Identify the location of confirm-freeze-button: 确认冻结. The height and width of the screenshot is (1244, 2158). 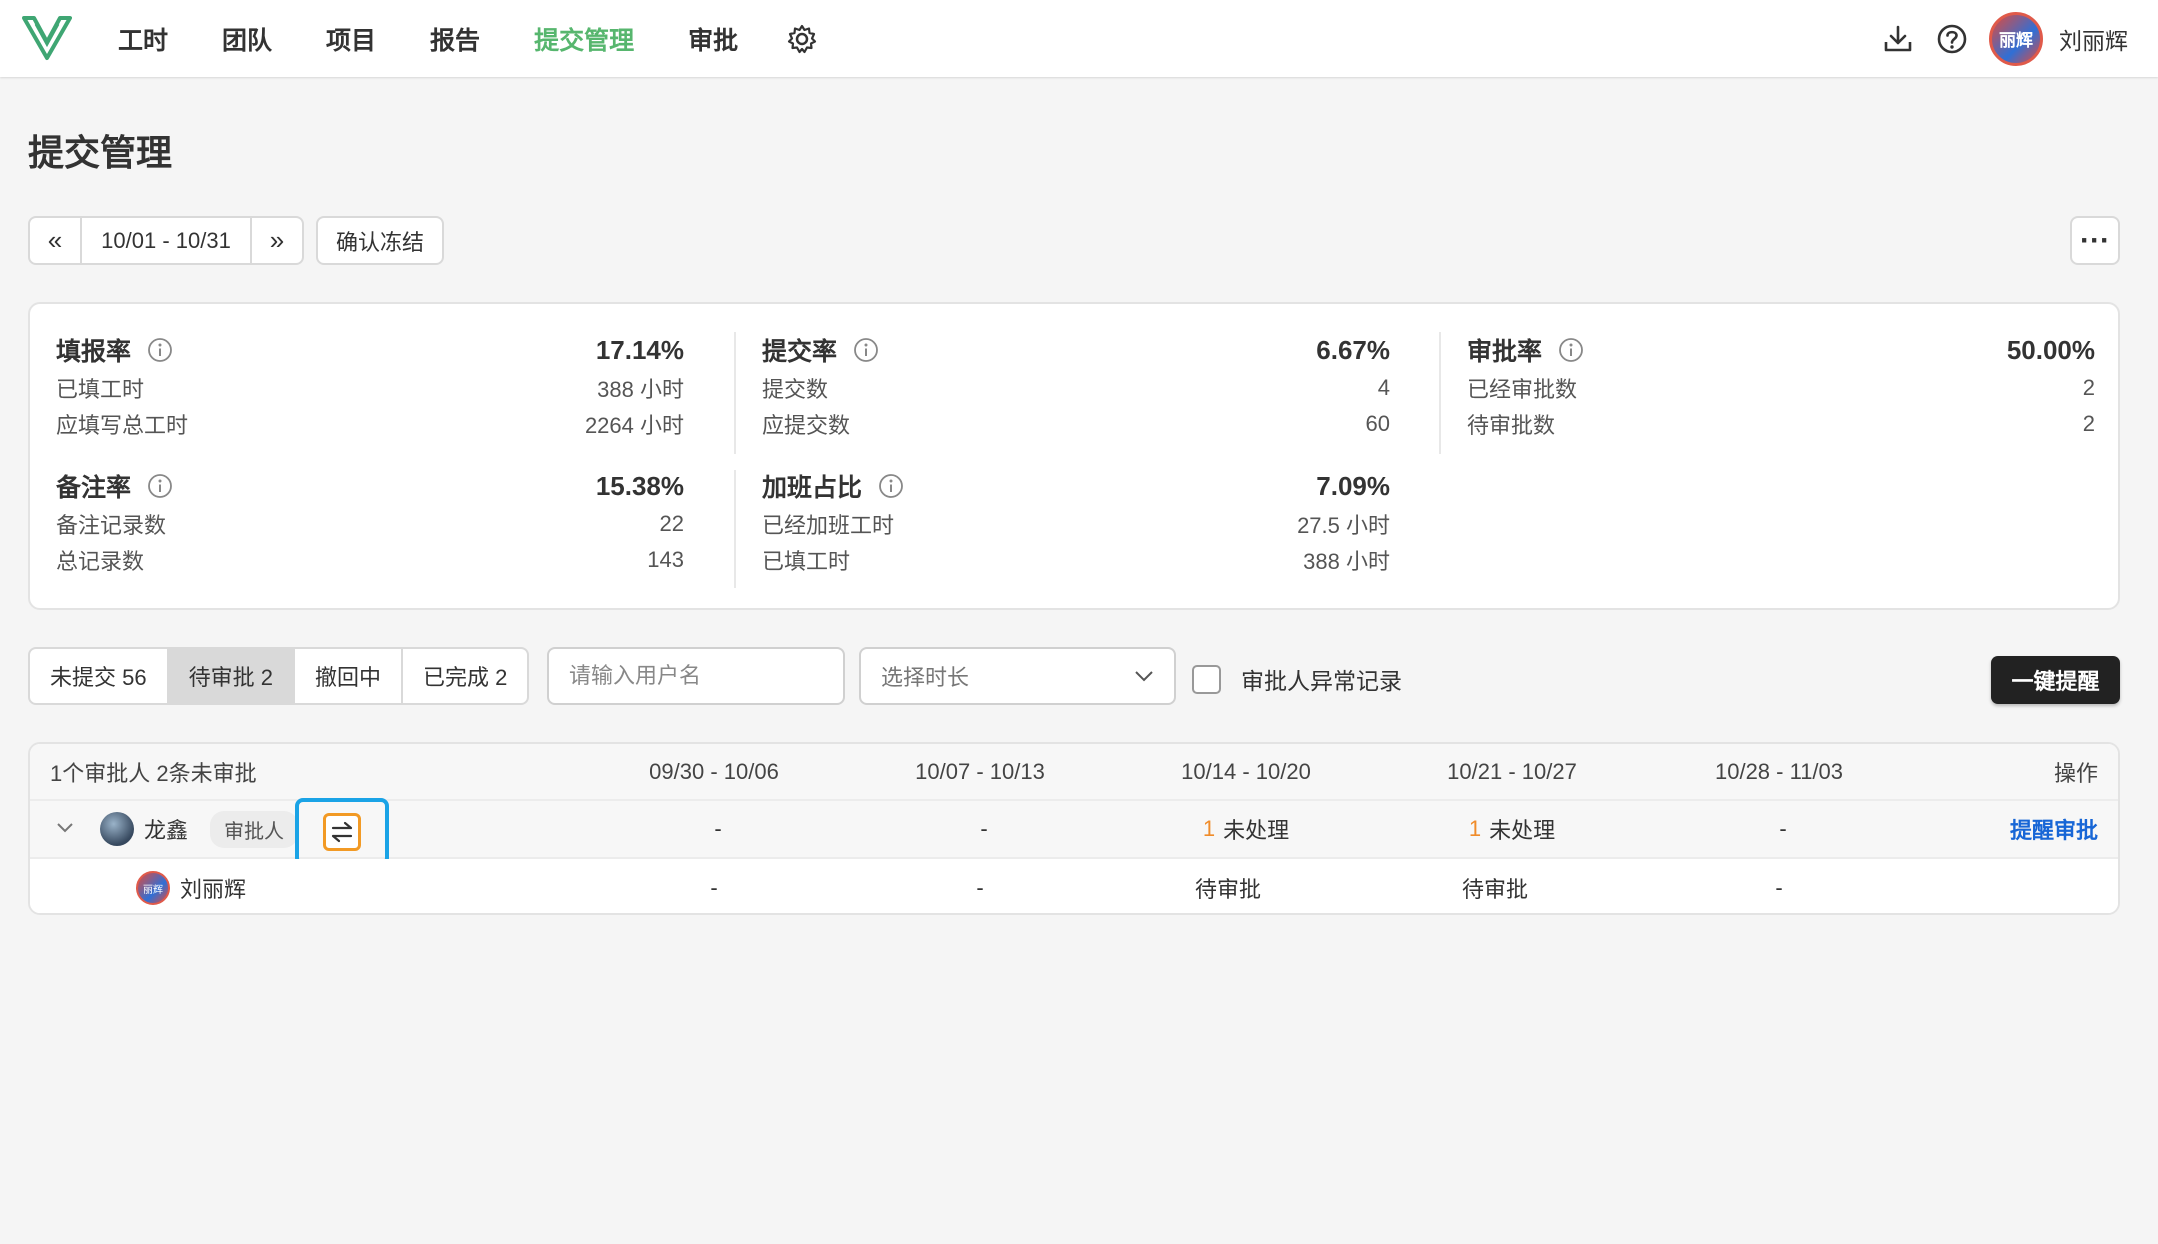
(380, 240).